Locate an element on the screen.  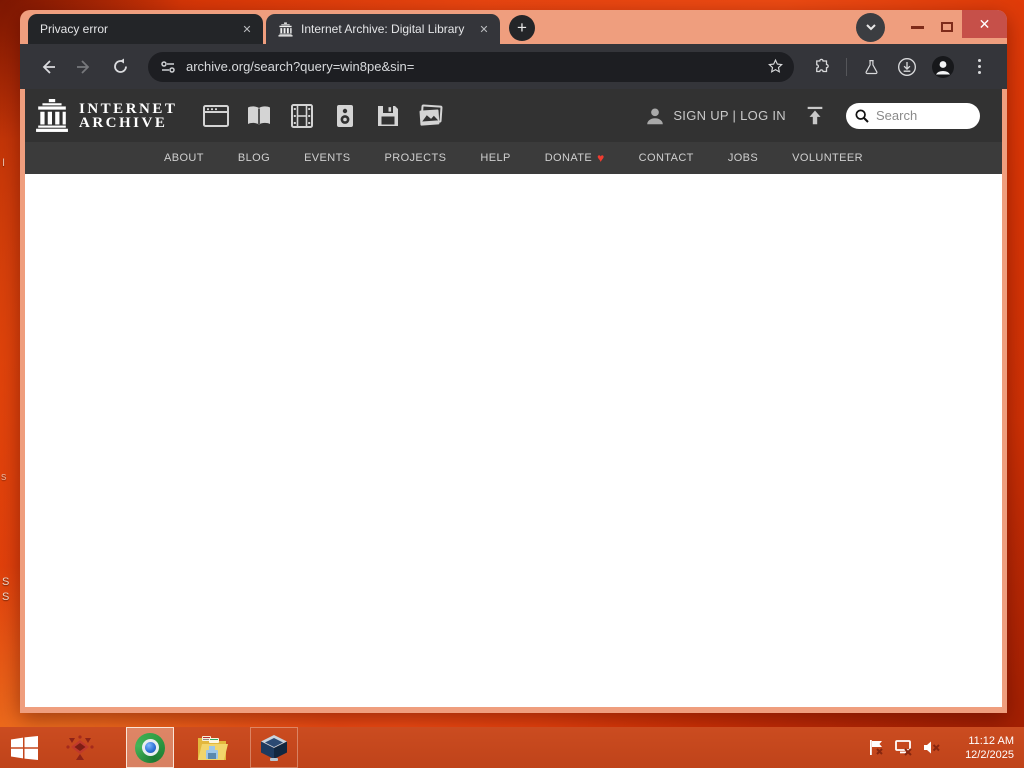
nav-item-jobs: JOBS is located at coordinates (743, 158).